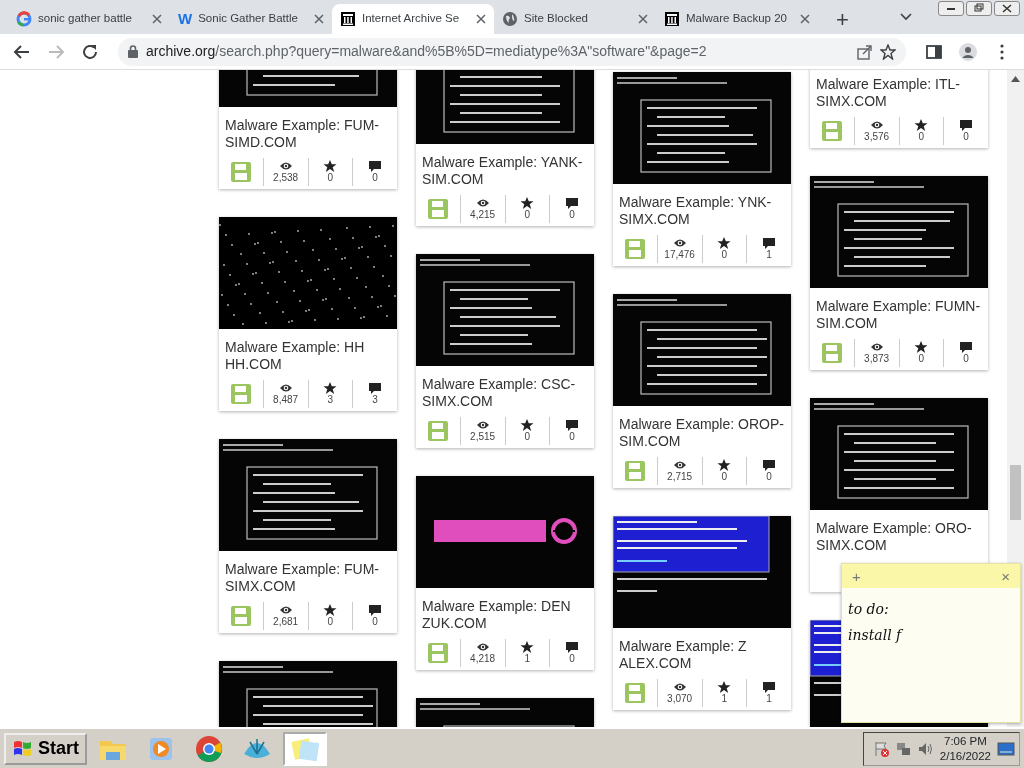 This screenshot has width=1024, height=768. I want to click on browser-tab: sonic gather battle, so click(89, 19).